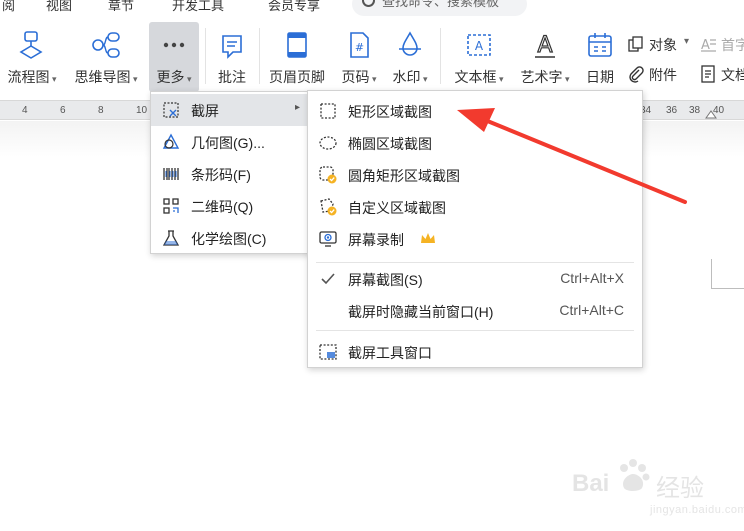 Image resolution: width=744 pixels, height=531 pixels. Describe the element at coordinates (475, 175) in the screenshot. I see `menu-item-rounded-rect-capture: 圆角矩形区域截图` at that location.